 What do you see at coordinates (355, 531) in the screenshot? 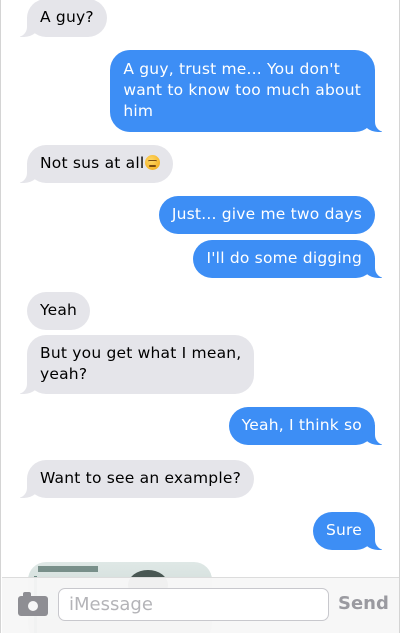
I see `message-sent: Sure` at bounding box center [355, 531].